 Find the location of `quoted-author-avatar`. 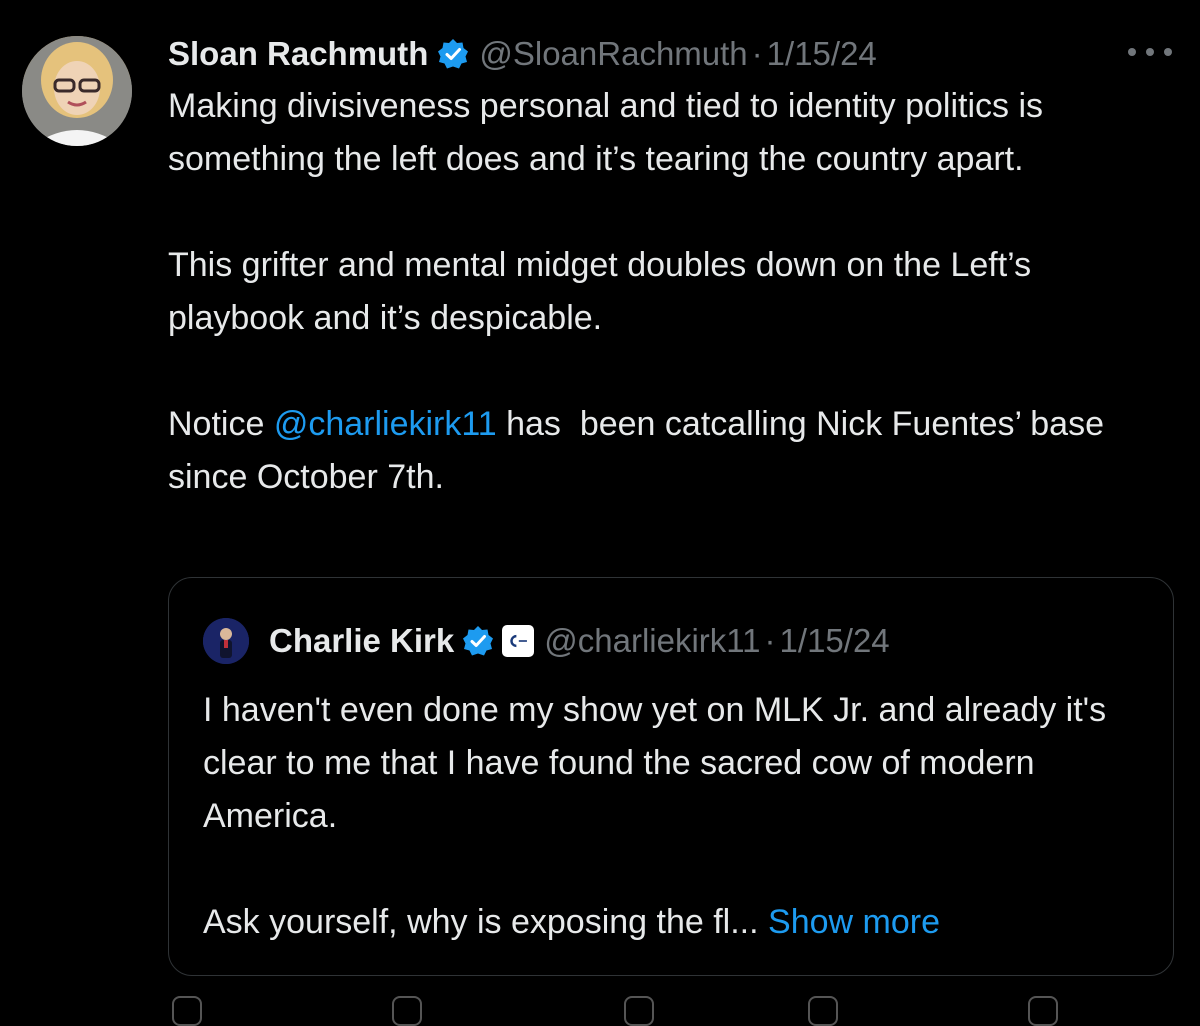

quoted-author-avatar is located at coordinates (226, 641).